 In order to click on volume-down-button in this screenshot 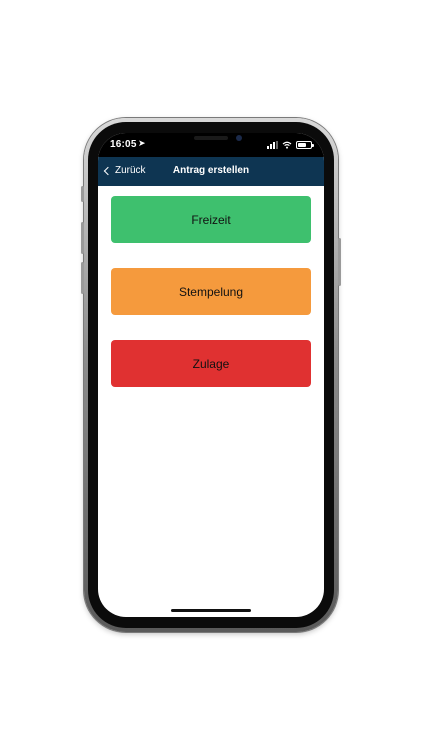, I will do `click(82, 278)`.